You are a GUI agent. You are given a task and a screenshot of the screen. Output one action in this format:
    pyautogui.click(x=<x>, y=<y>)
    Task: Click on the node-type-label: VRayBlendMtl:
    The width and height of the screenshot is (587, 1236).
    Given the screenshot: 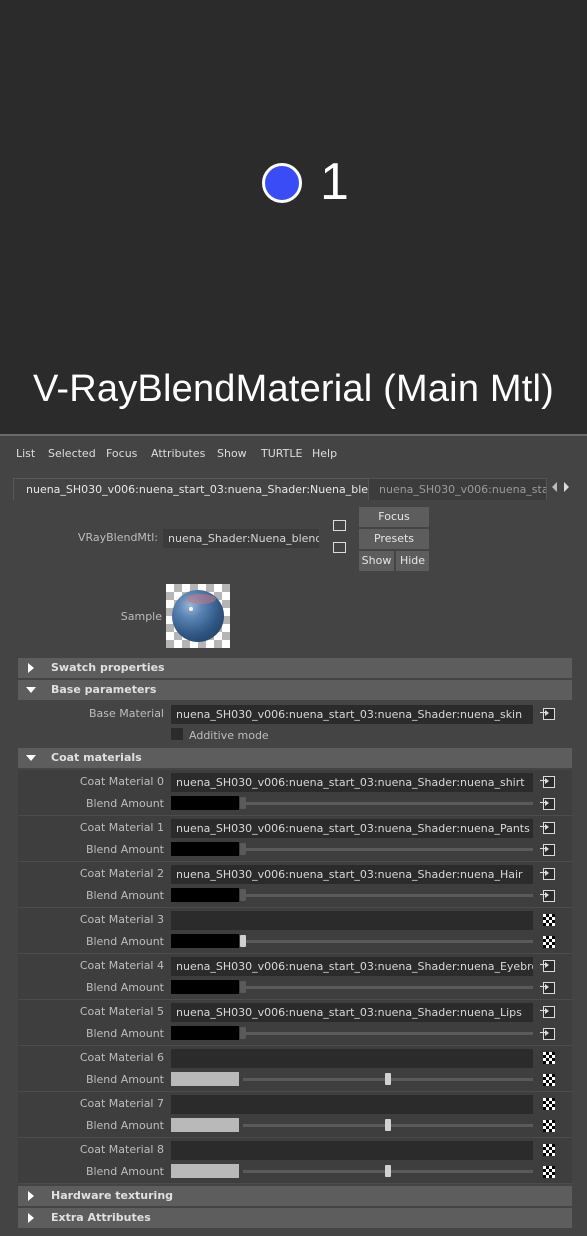 What is the action you would take?
    pyautogui.click(x=117, y=537)
    